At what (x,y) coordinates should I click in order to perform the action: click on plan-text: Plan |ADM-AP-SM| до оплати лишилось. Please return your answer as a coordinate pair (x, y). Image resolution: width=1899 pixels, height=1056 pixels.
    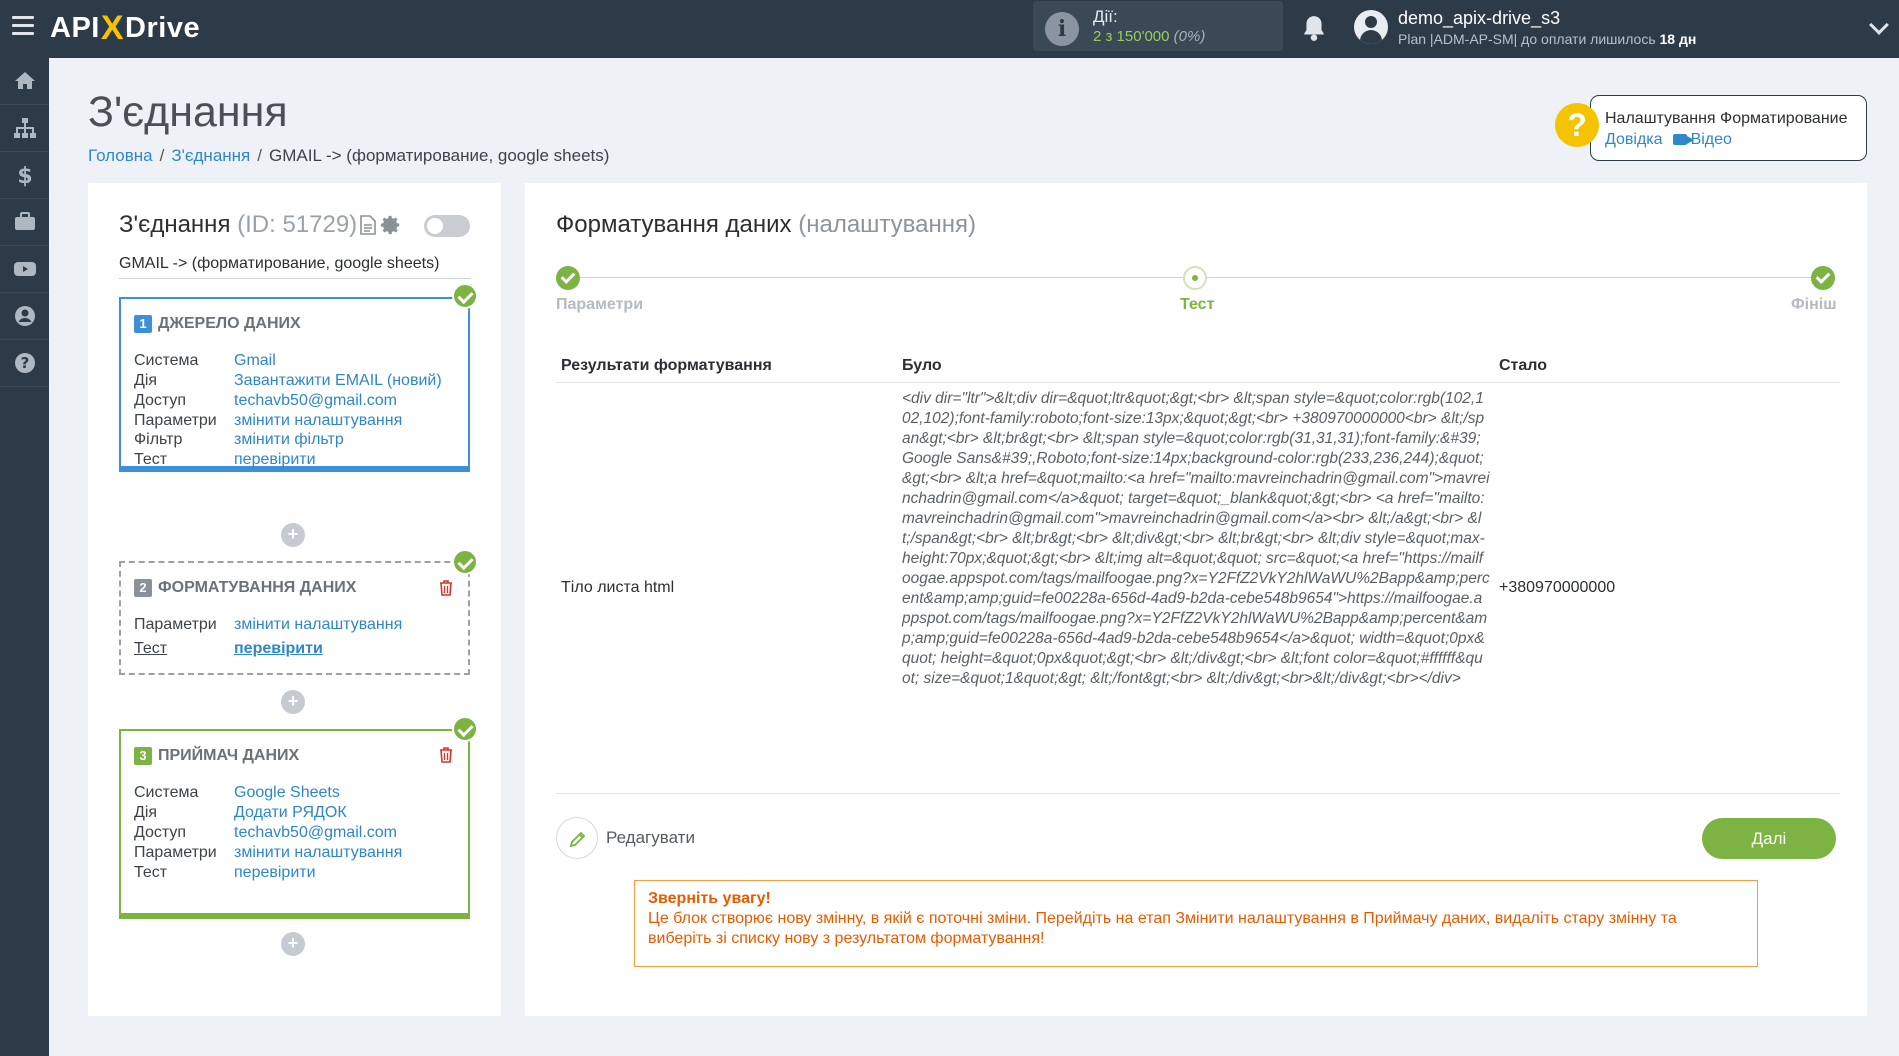
    Looking at the image, I should click on (1527, 39).